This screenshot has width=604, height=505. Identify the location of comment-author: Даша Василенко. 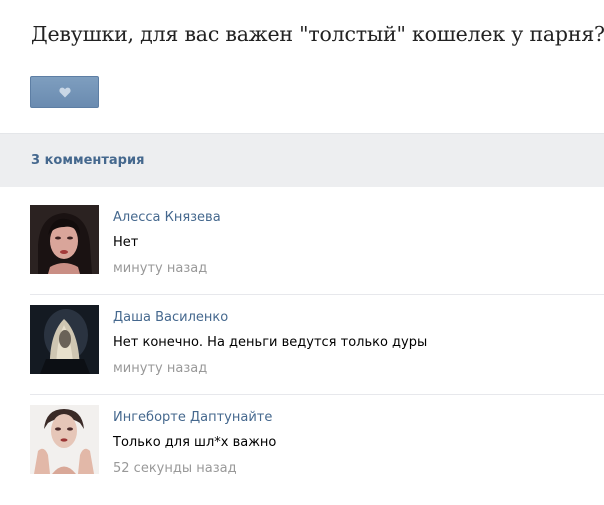
(170, 317).